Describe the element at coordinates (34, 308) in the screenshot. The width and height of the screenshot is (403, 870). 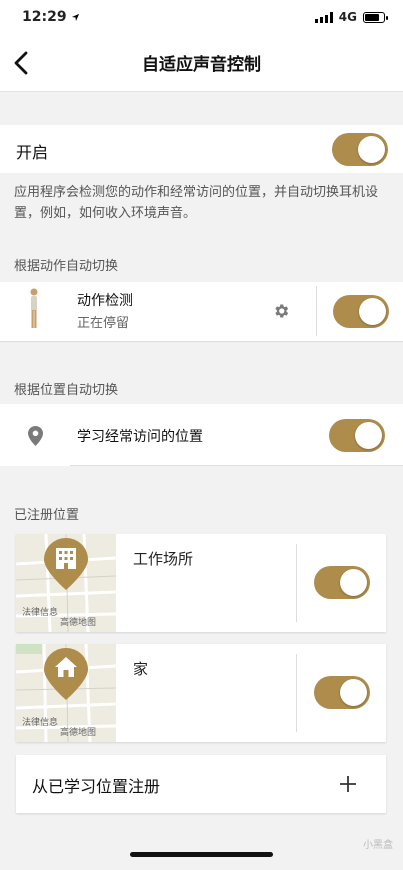
I see `standing-person-icon` at that location.